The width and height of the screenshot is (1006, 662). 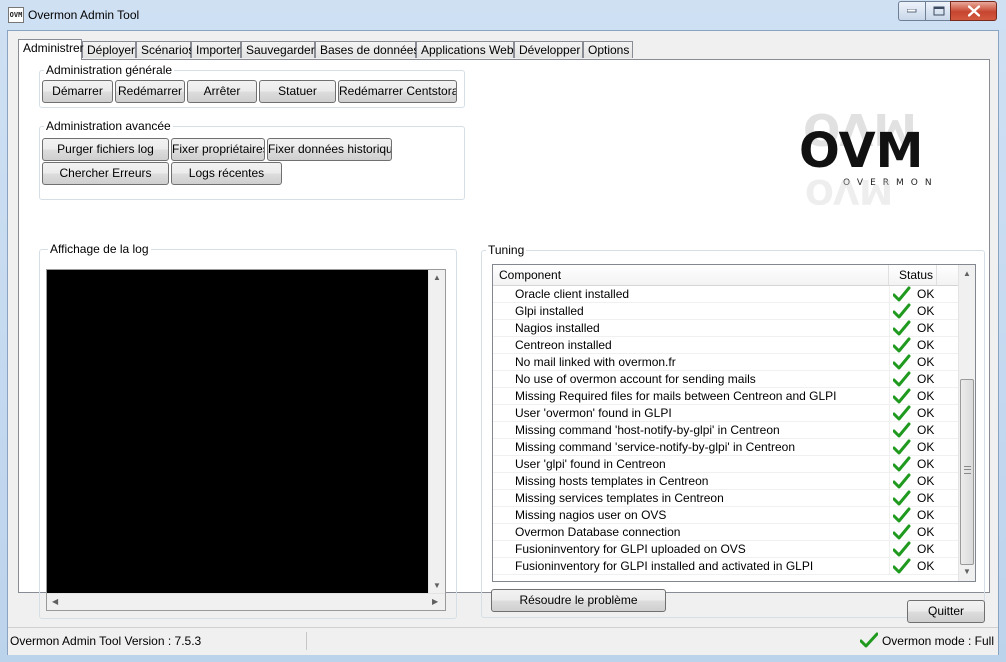 I want to click on log-display-legend: Affichage de la log, so click(x=99, y=249).